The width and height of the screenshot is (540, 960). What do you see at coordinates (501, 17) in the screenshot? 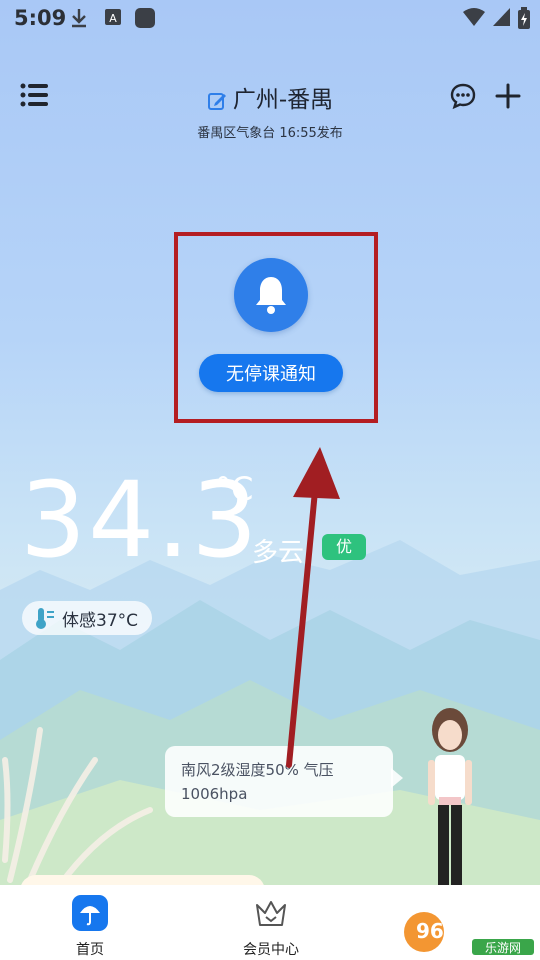
I see `signal-icon` at bounding box center [501, 17].